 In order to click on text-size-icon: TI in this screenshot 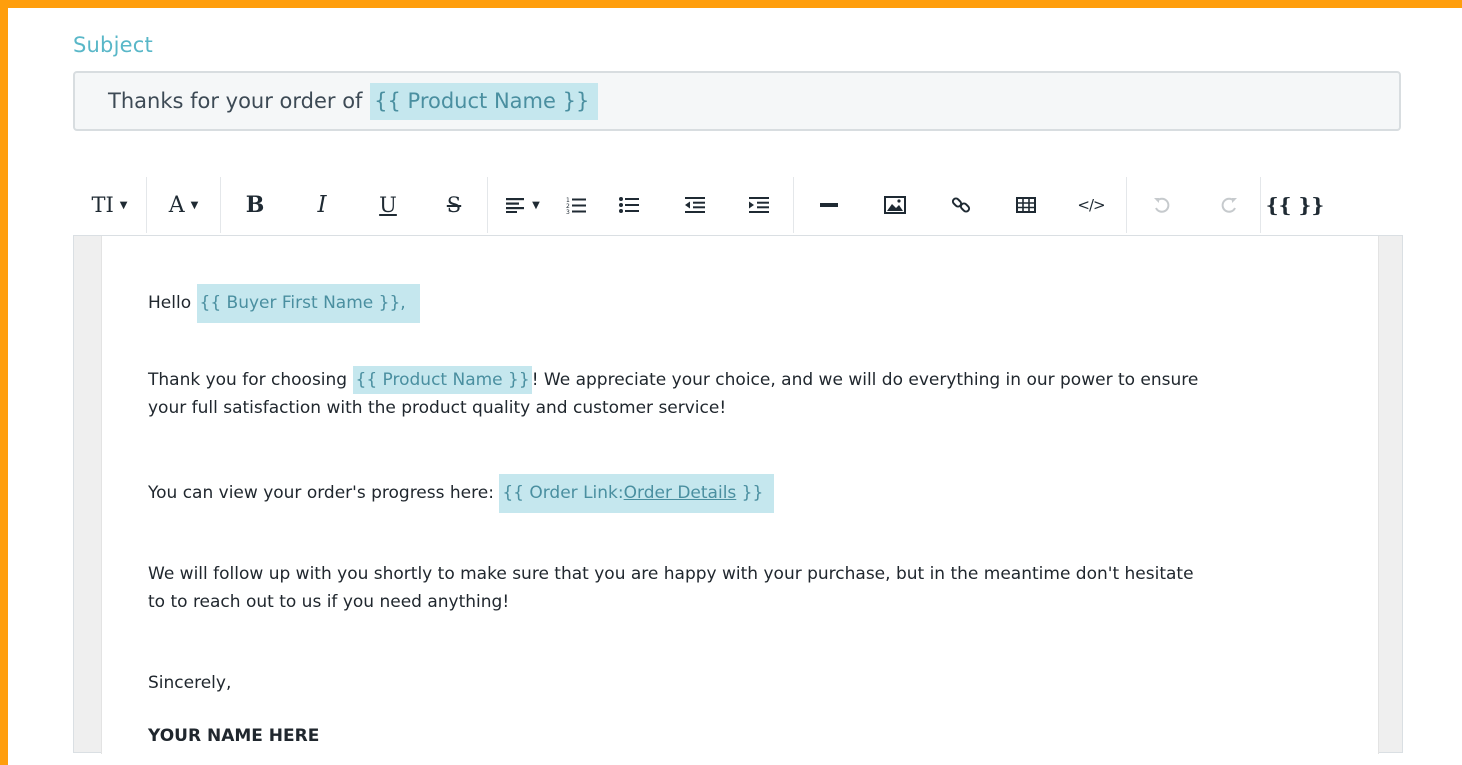, I will do `click(102, 205)`.